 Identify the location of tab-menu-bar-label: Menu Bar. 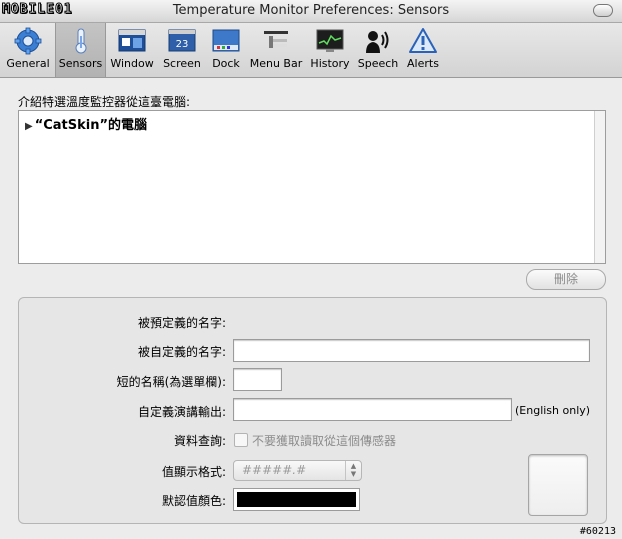
(276, 63).